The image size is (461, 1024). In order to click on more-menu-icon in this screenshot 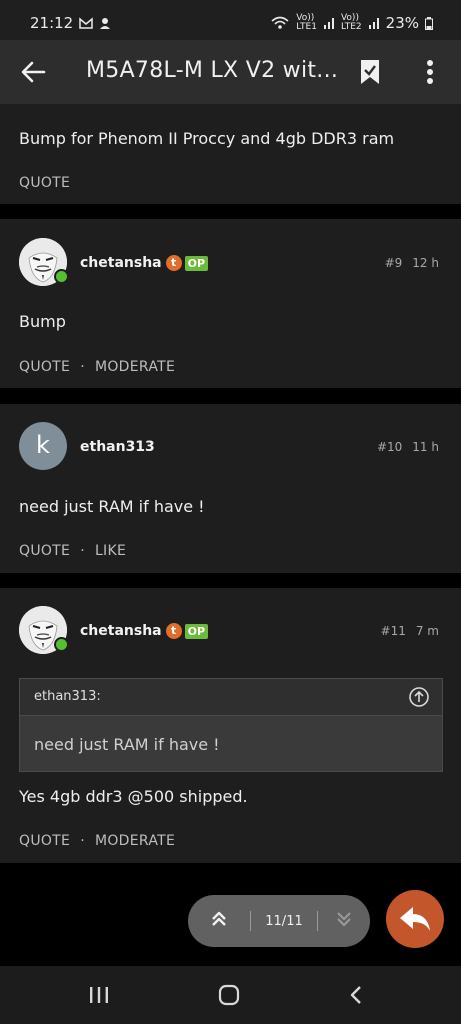, I will do `click(430, 72)`.